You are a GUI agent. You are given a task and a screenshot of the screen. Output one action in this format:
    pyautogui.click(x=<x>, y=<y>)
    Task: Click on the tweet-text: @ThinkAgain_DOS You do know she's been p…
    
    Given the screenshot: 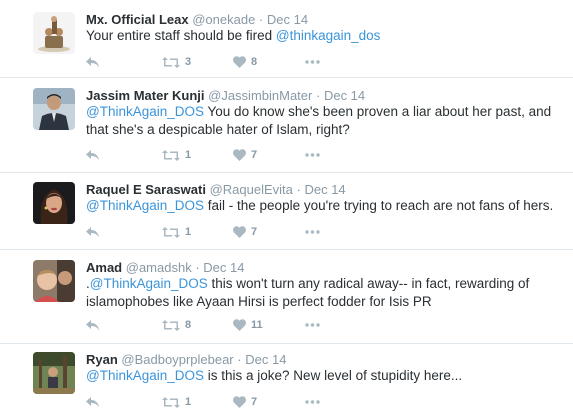 What is the action you would take?
    pyautogui.click(x=321, y=121)
    